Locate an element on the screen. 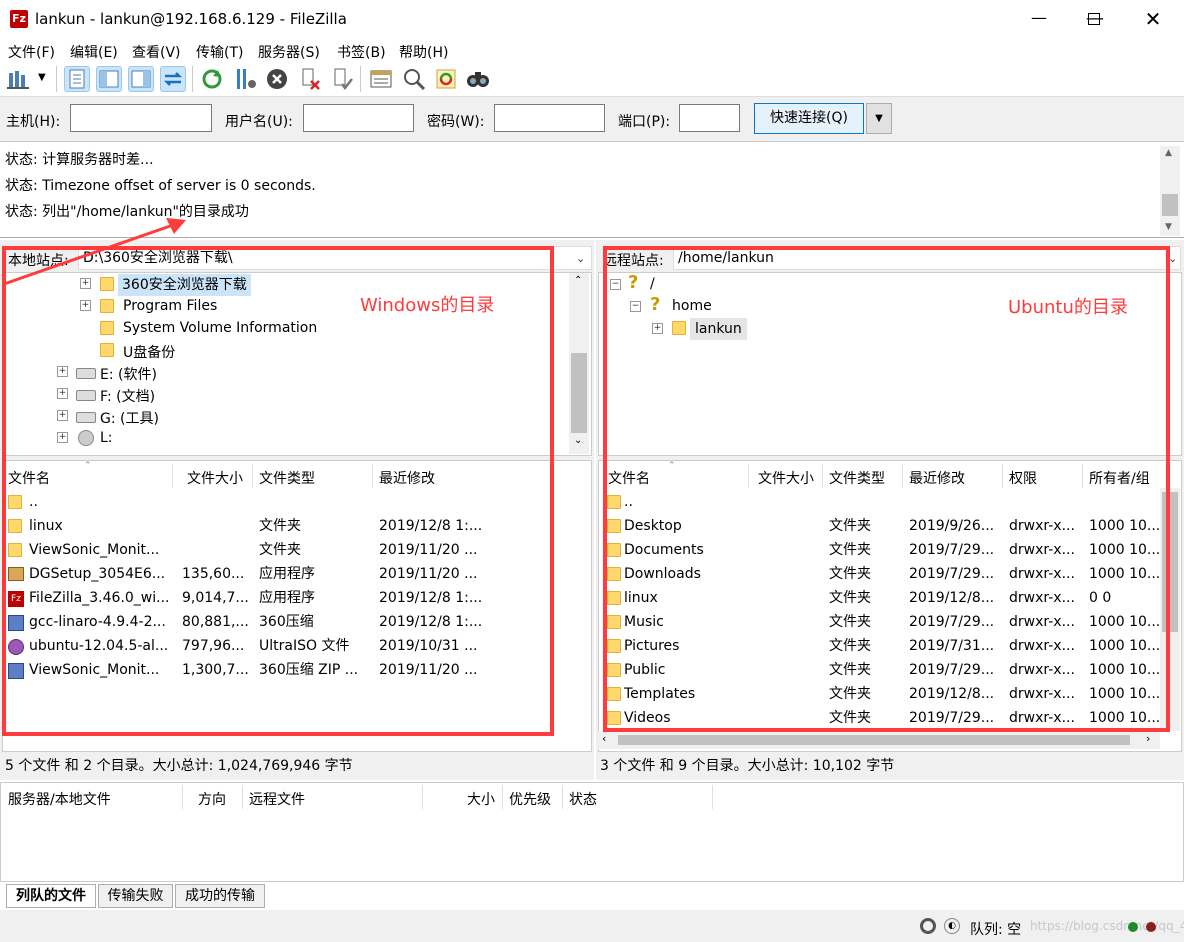 This screenshot has height=942, width=1184. tab-failed-transfers: 传输失败 is located at coordinates (135, 896).